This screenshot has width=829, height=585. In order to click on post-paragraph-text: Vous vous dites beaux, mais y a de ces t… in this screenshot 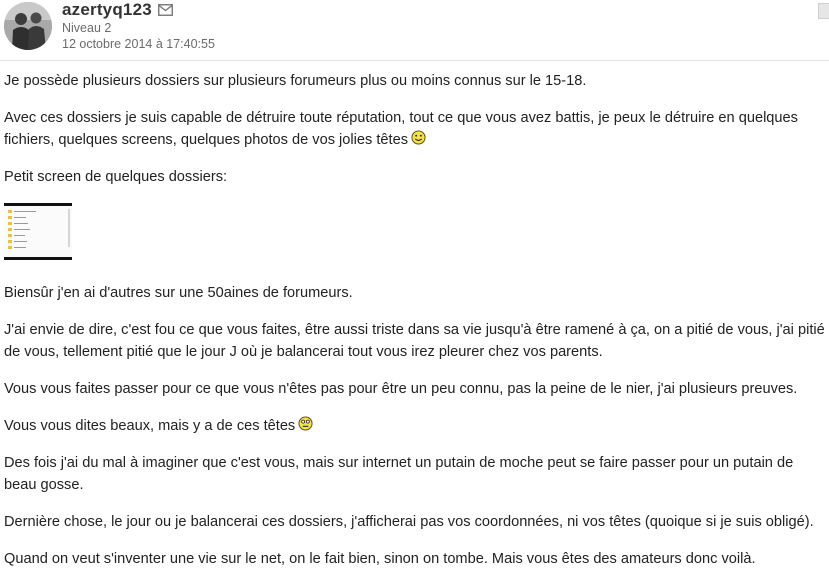, I will do `click(150, 426)`.